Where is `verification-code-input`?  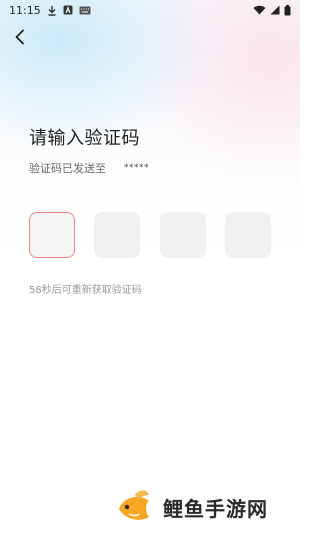 verification-code-input is located at coordinates (150, 235).